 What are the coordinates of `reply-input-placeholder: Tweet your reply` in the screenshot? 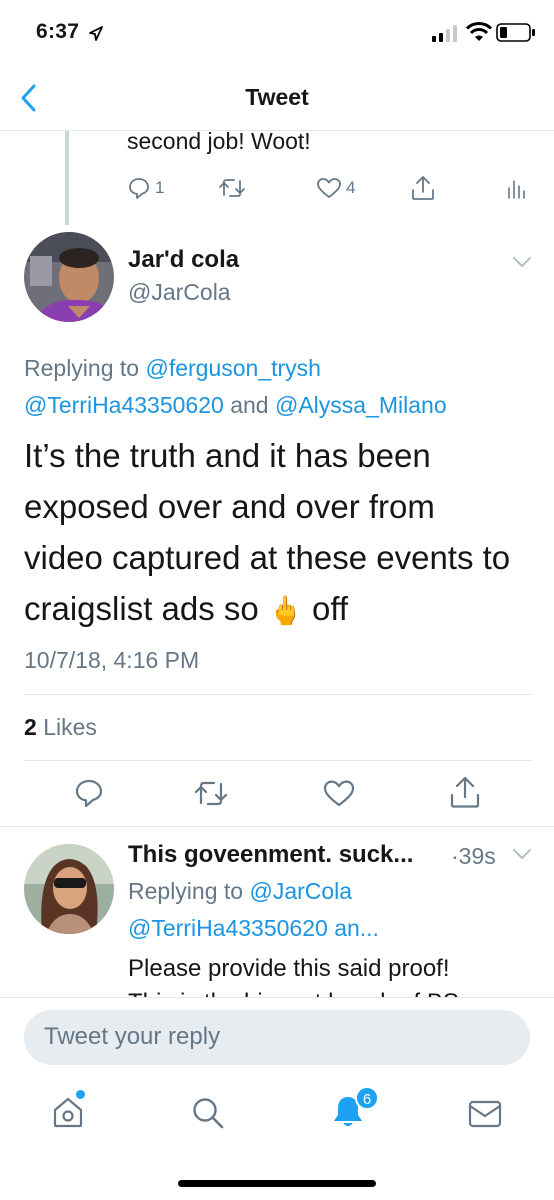 It's located at (132, 1036).